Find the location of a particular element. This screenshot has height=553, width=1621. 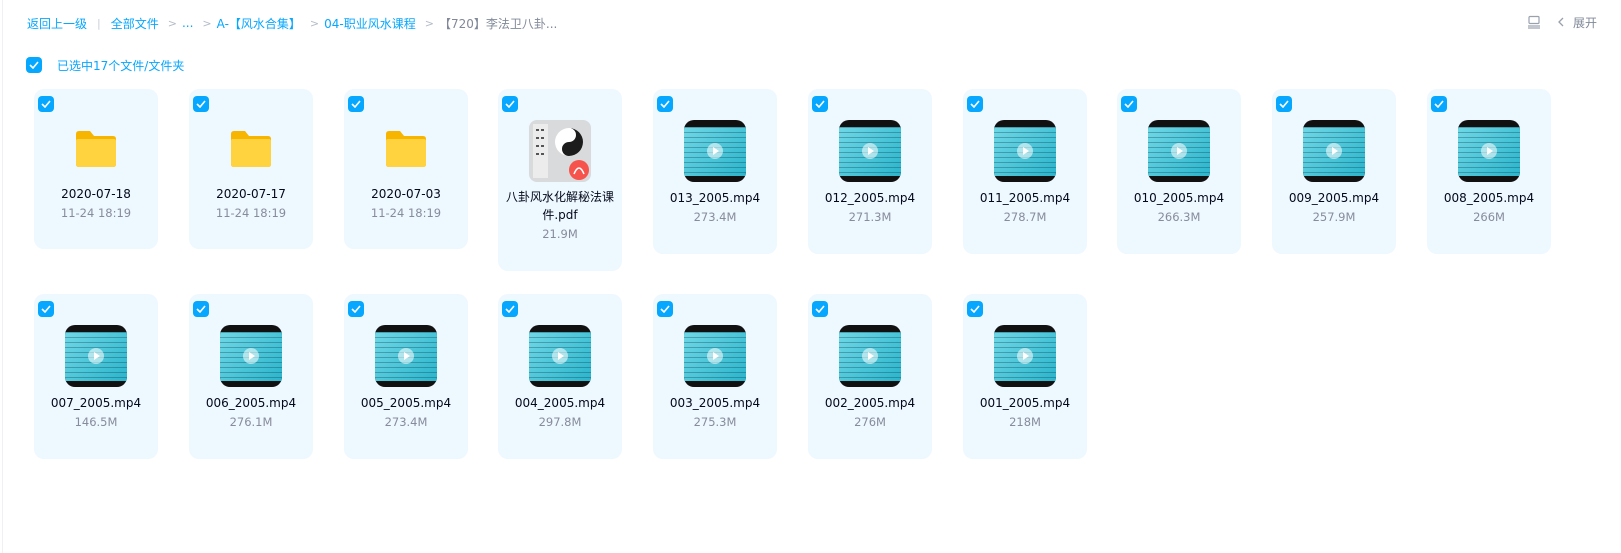

file-card: 2020-07-03 11-24 18:19 is located at coordinates (406, 169).